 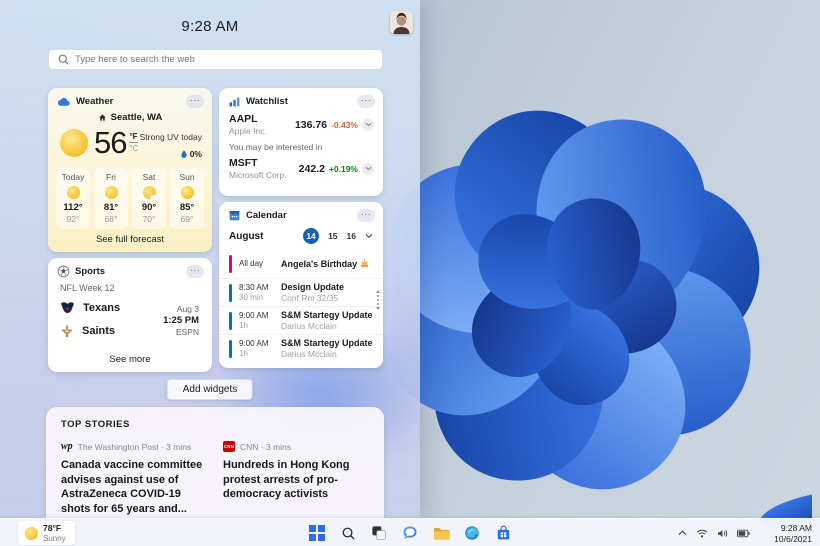 I want to click on selected-date: 14, so click(x=311, y=236).